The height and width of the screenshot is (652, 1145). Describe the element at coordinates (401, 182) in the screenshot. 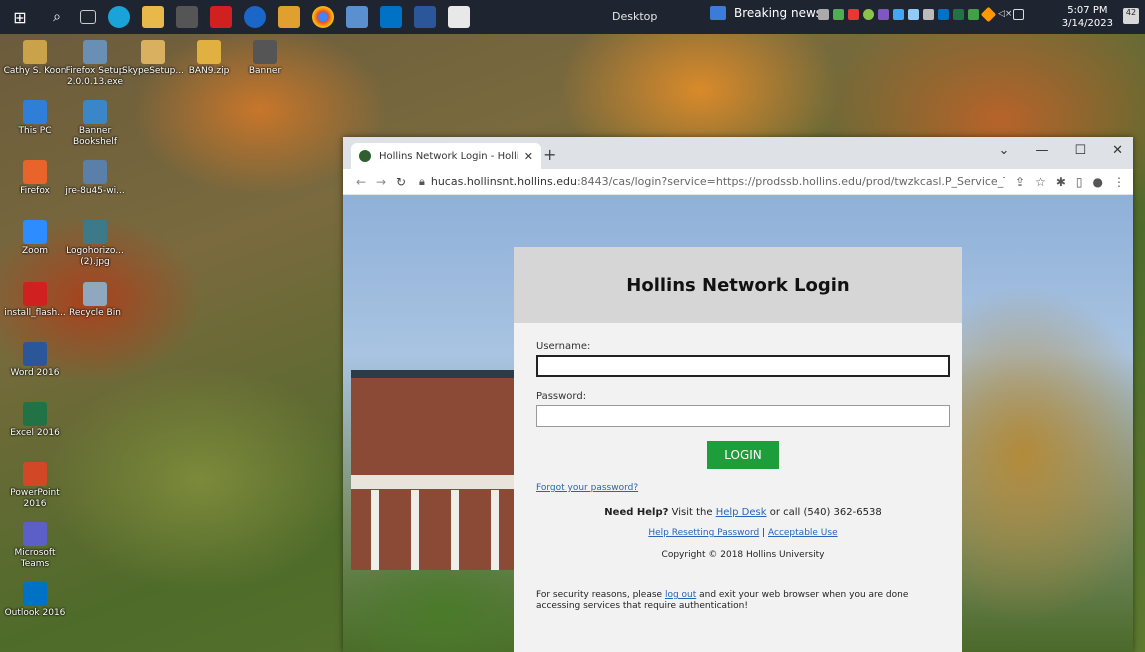

I see `reload-icon: ↻` at that location.